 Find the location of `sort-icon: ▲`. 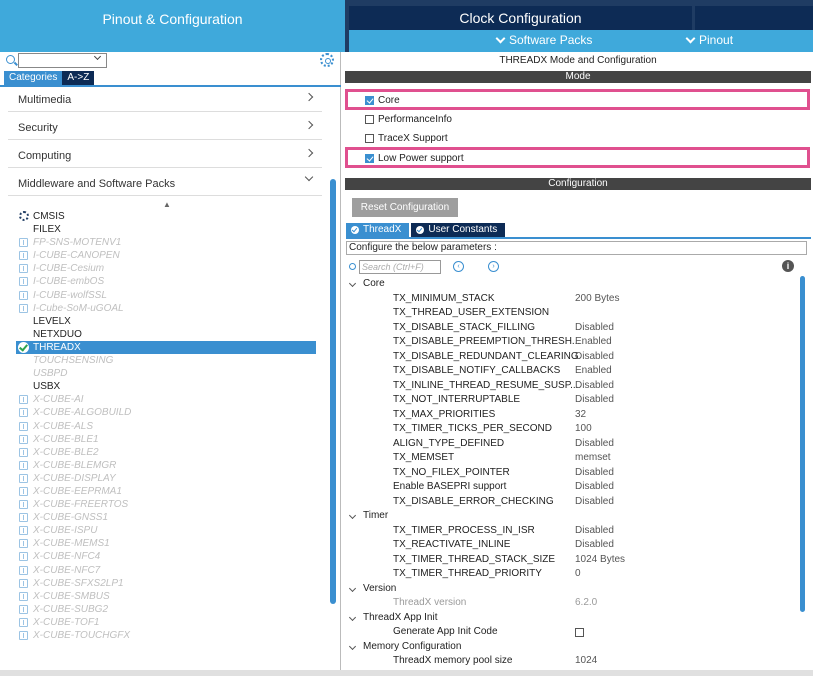

sort-icon: ▲ is located at coordinates (167, 204).